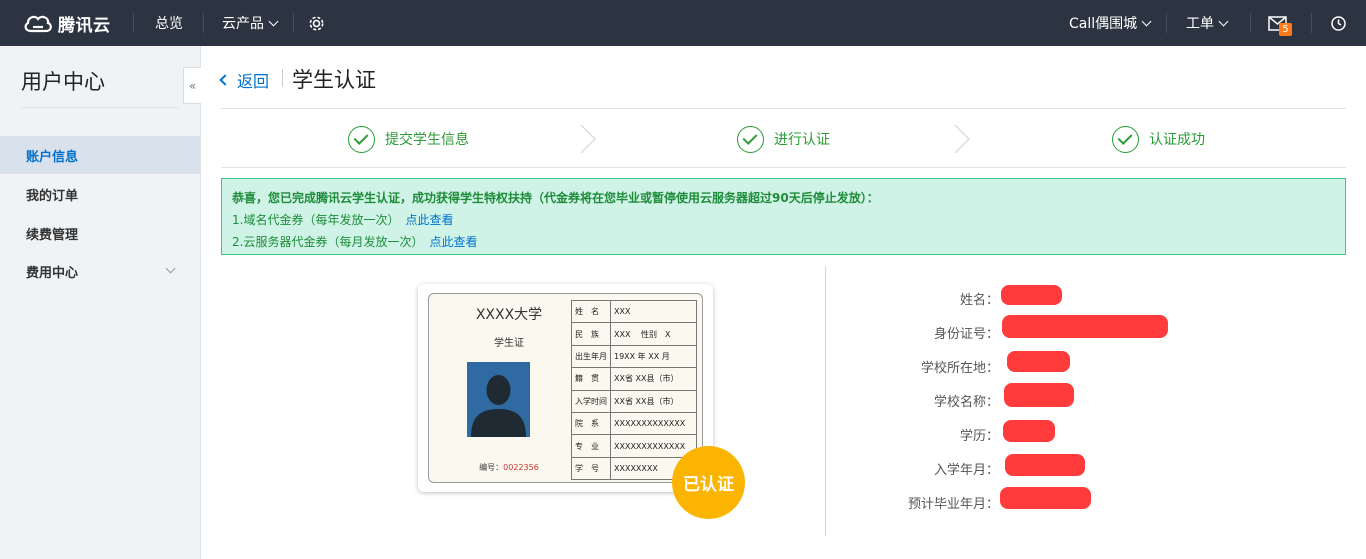 The width and height of the screenshot is (1366, 559). Describe the element at coordinates (63, 82) in the screenshot. I see `sidebar-title: 用户中心` at that location.